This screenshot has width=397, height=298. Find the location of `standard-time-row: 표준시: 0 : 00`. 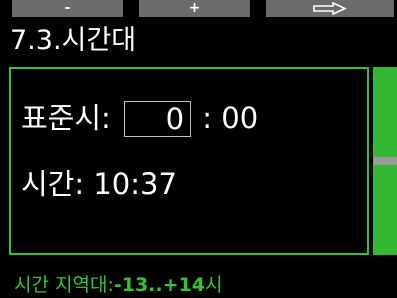

standard-time-row: 표준시: 0 : 00 is located at coordinates (139, 119).